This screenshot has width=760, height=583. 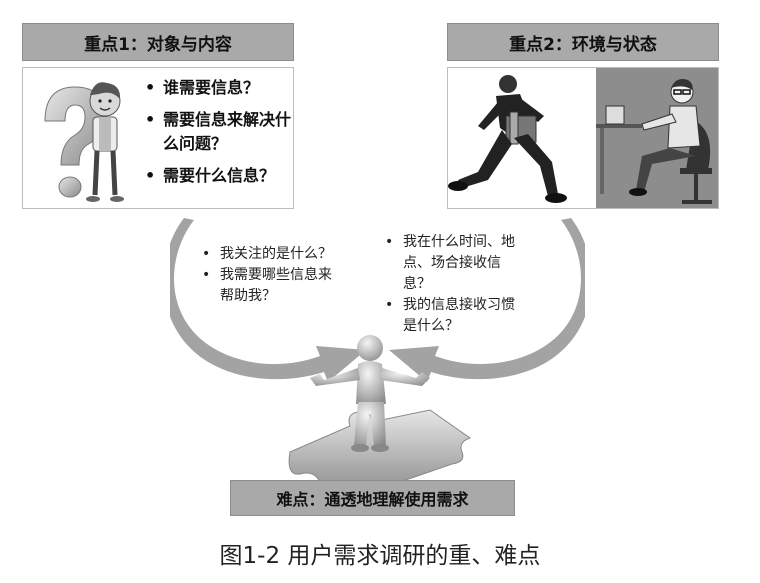 What do you see at coordinates (265, 286) in the screenshot?
I see `callout-item: 我需要哪些信息来帮助我？` at bounding box center [265, 286].